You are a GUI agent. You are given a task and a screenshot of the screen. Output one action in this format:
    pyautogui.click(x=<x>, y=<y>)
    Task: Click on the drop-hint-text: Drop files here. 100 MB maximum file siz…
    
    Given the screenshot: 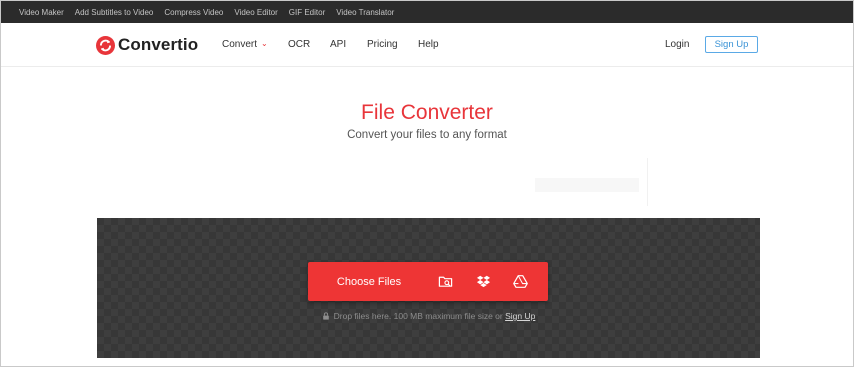 What is the action you would take?
    pyautogui.click(x=419, y=316)
    